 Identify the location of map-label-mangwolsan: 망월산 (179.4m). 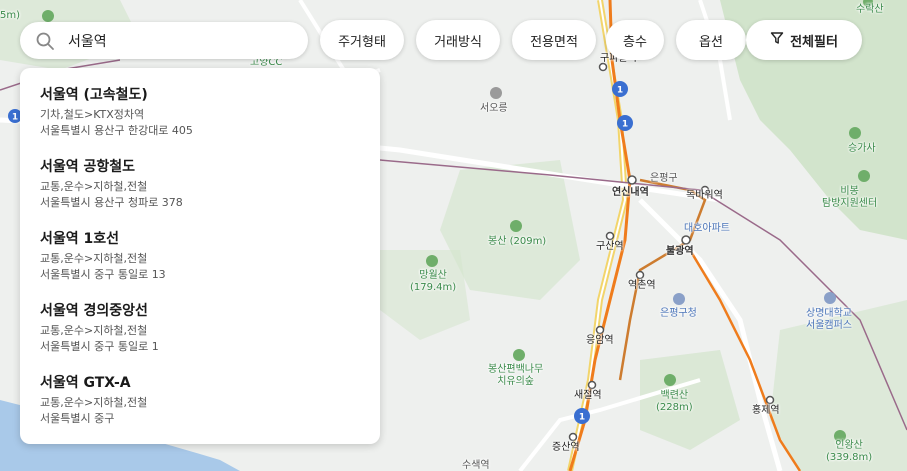
(433, 281).